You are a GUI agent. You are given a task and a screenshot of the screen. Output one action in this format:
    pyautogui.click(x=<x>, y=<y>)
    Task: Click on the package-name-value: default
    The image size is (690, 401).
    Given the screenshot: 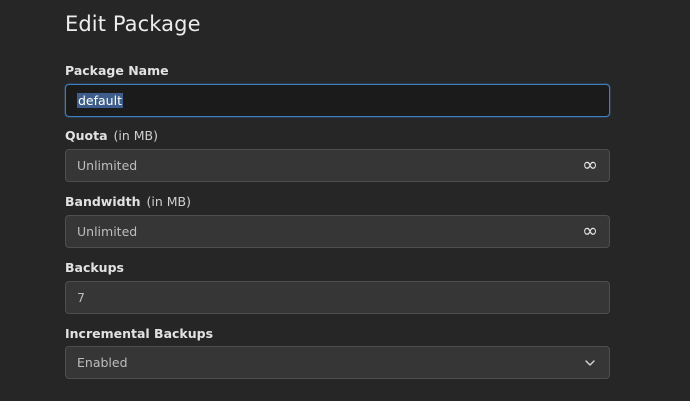 What is the action you would take?
    pyautogui.click(x=343, y=100)
    